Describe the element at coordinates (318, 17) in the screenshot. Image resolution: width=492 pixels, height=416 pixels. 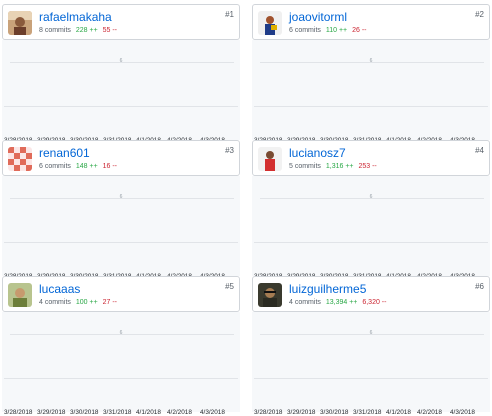
I see `username-link: joaovitorml` at that location.